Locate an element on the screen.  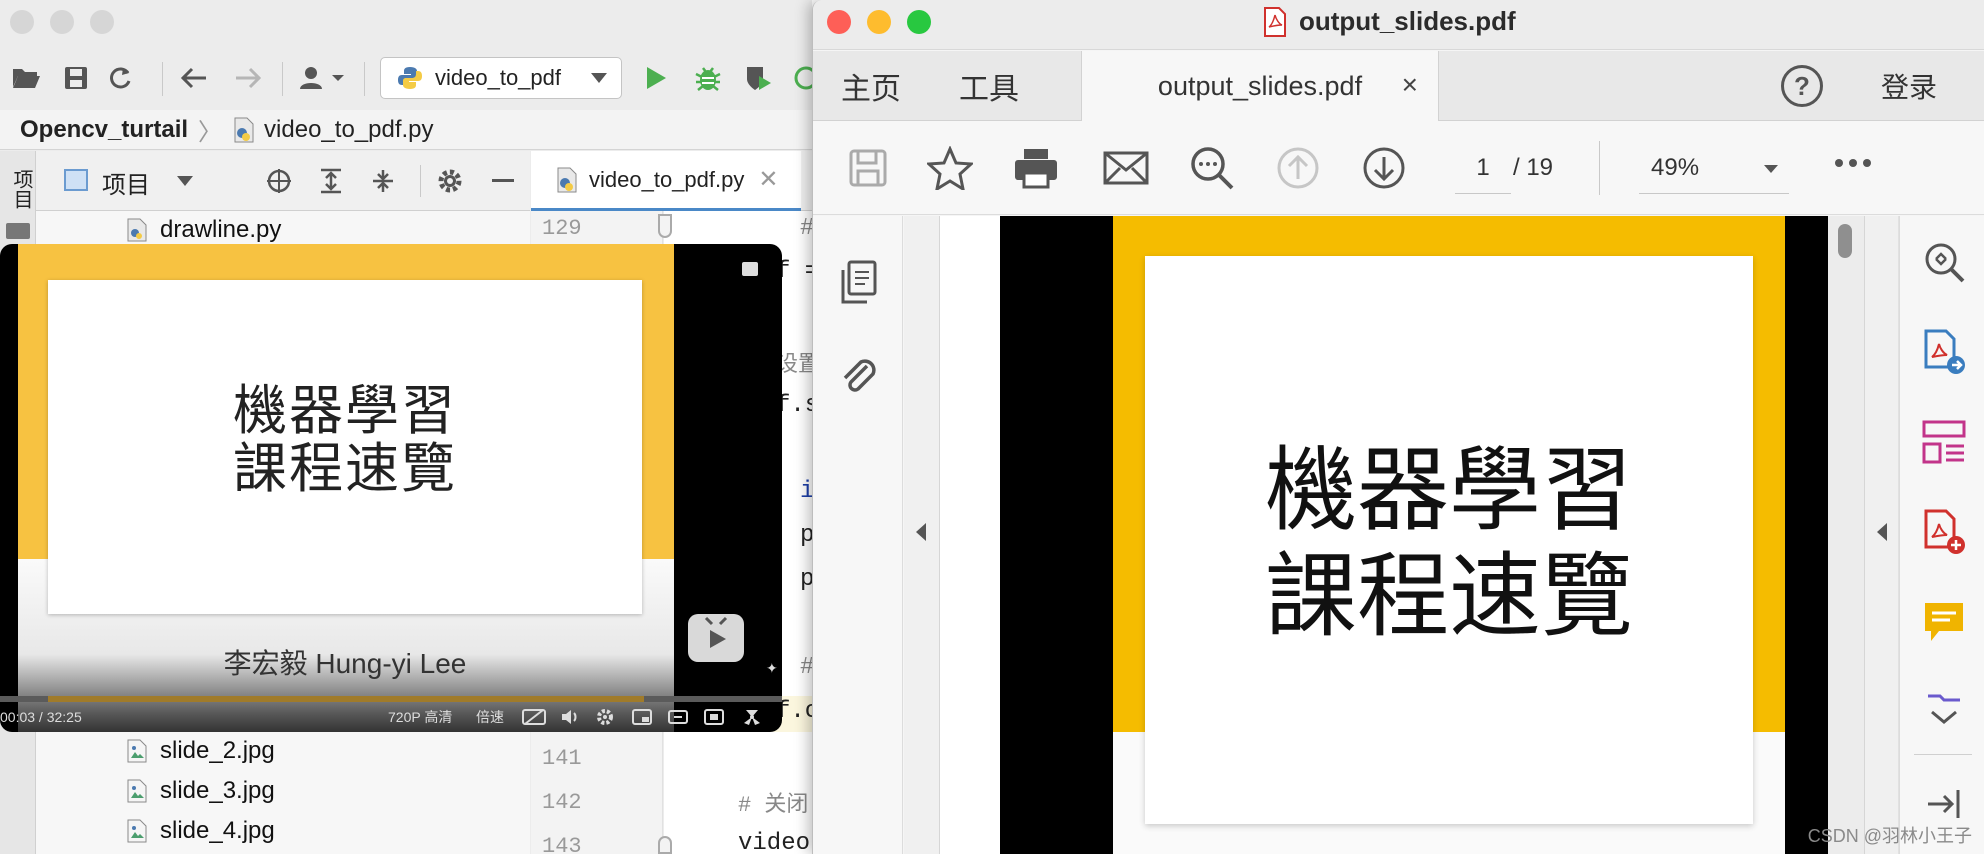
danmaku-off-icon is located at coordinates (534, 717).